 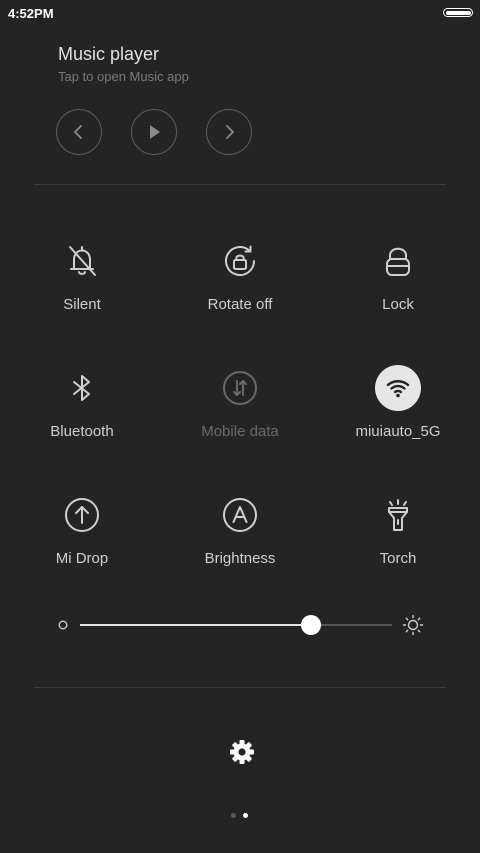 I want to click on chevron-right-icon, so click(x=230, y=132).